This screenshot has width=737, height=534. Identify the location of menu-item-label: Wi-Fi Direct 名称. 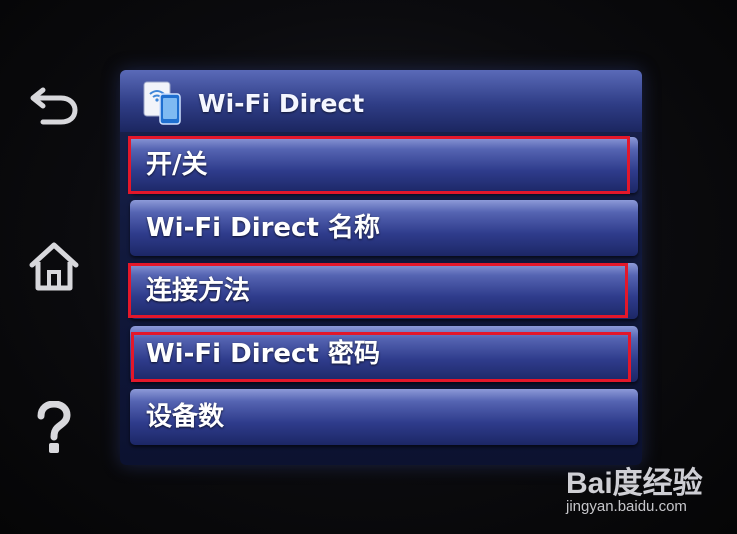
(263, 228).